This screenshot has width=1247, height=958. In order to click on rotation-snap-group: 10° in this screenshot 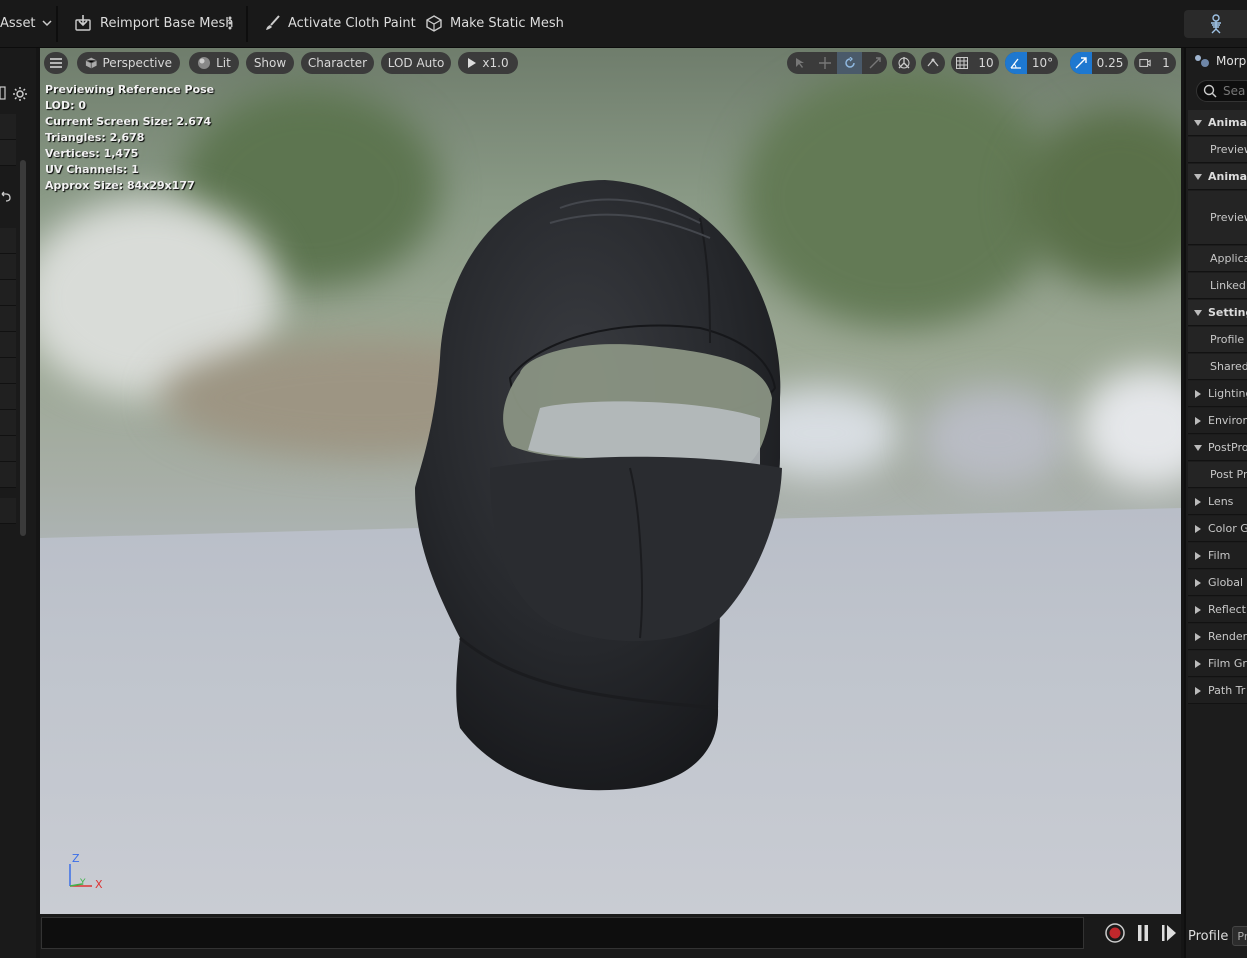, I will do `click(1031, 63)`.